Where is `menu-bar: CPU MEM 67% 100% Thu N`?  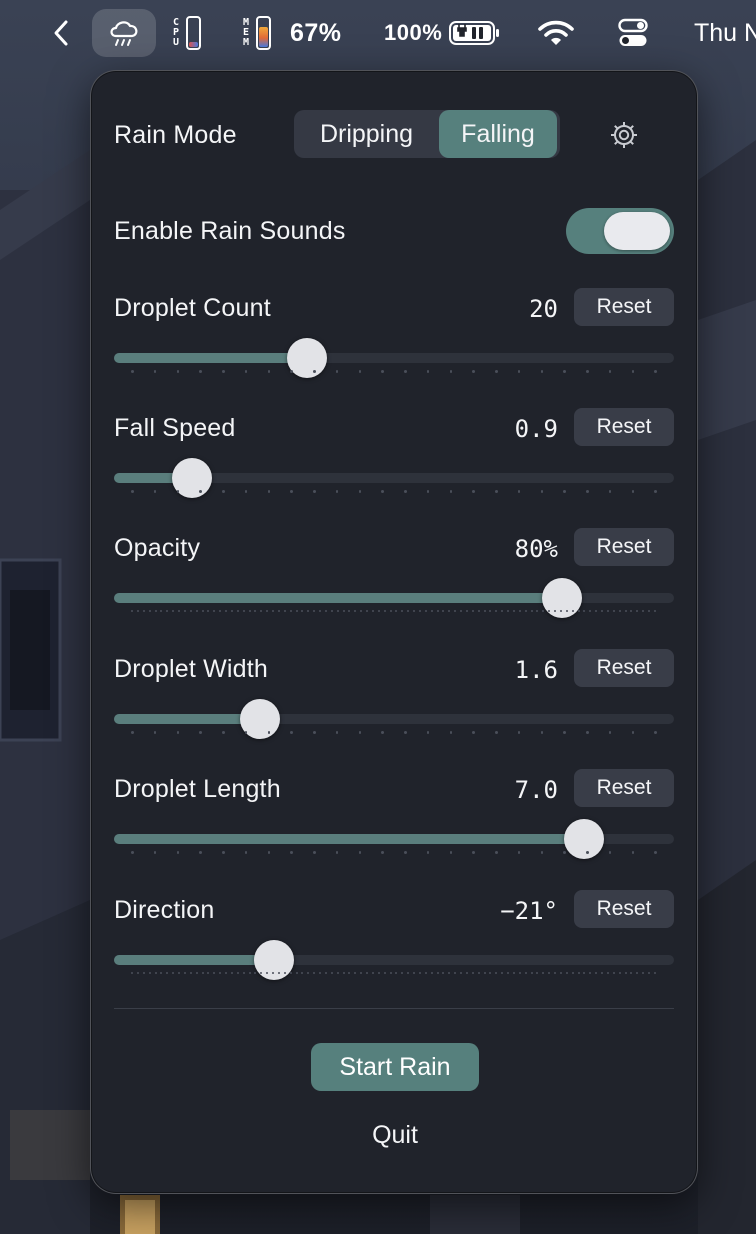 menu-bar: CPU MEM 67% 100% Thu N is located at coordinates (378, 33).